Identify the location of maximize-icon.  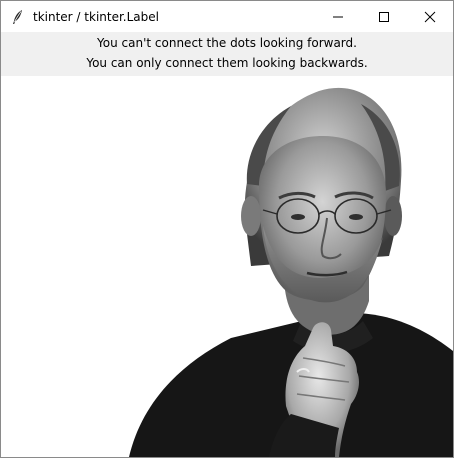
(384, 16).